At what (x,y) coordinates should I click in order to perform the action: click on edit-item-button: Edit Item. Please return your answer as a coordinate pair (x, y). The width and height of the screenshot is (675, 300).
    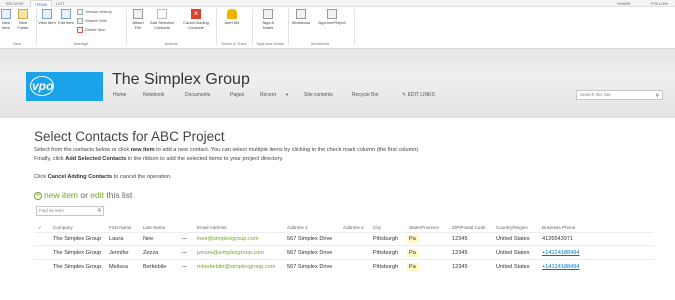
    Looking at the image, I should click on (66, 17).